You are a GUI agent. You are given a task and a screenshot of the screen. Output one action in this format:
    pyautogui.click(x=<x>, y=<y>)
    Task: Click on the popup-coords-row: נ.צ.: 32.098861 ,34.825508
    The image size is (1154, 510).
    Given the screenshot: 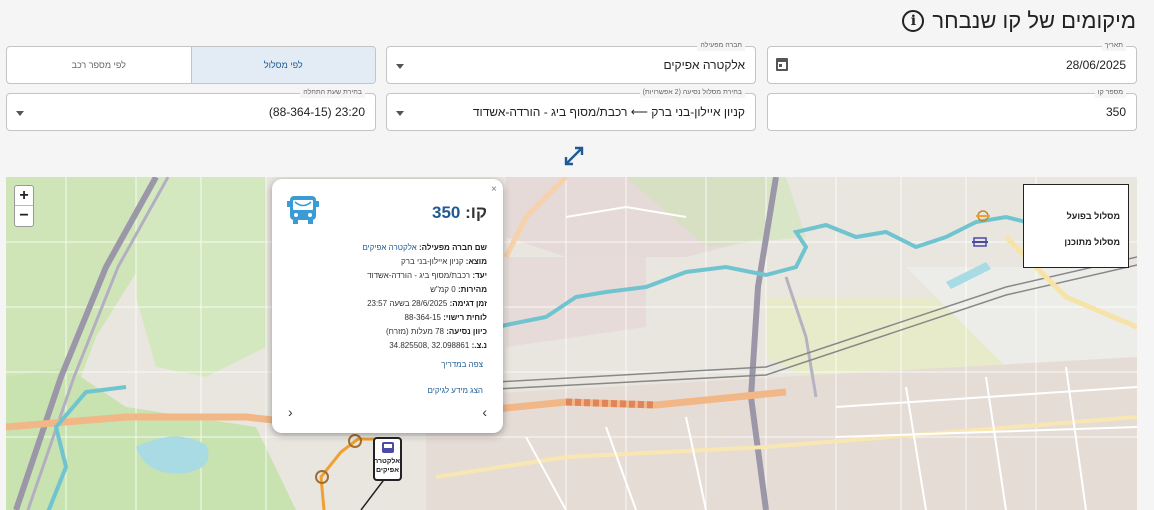 What is the action you would take?
    pyautogui.click(x=387, y=346)
    